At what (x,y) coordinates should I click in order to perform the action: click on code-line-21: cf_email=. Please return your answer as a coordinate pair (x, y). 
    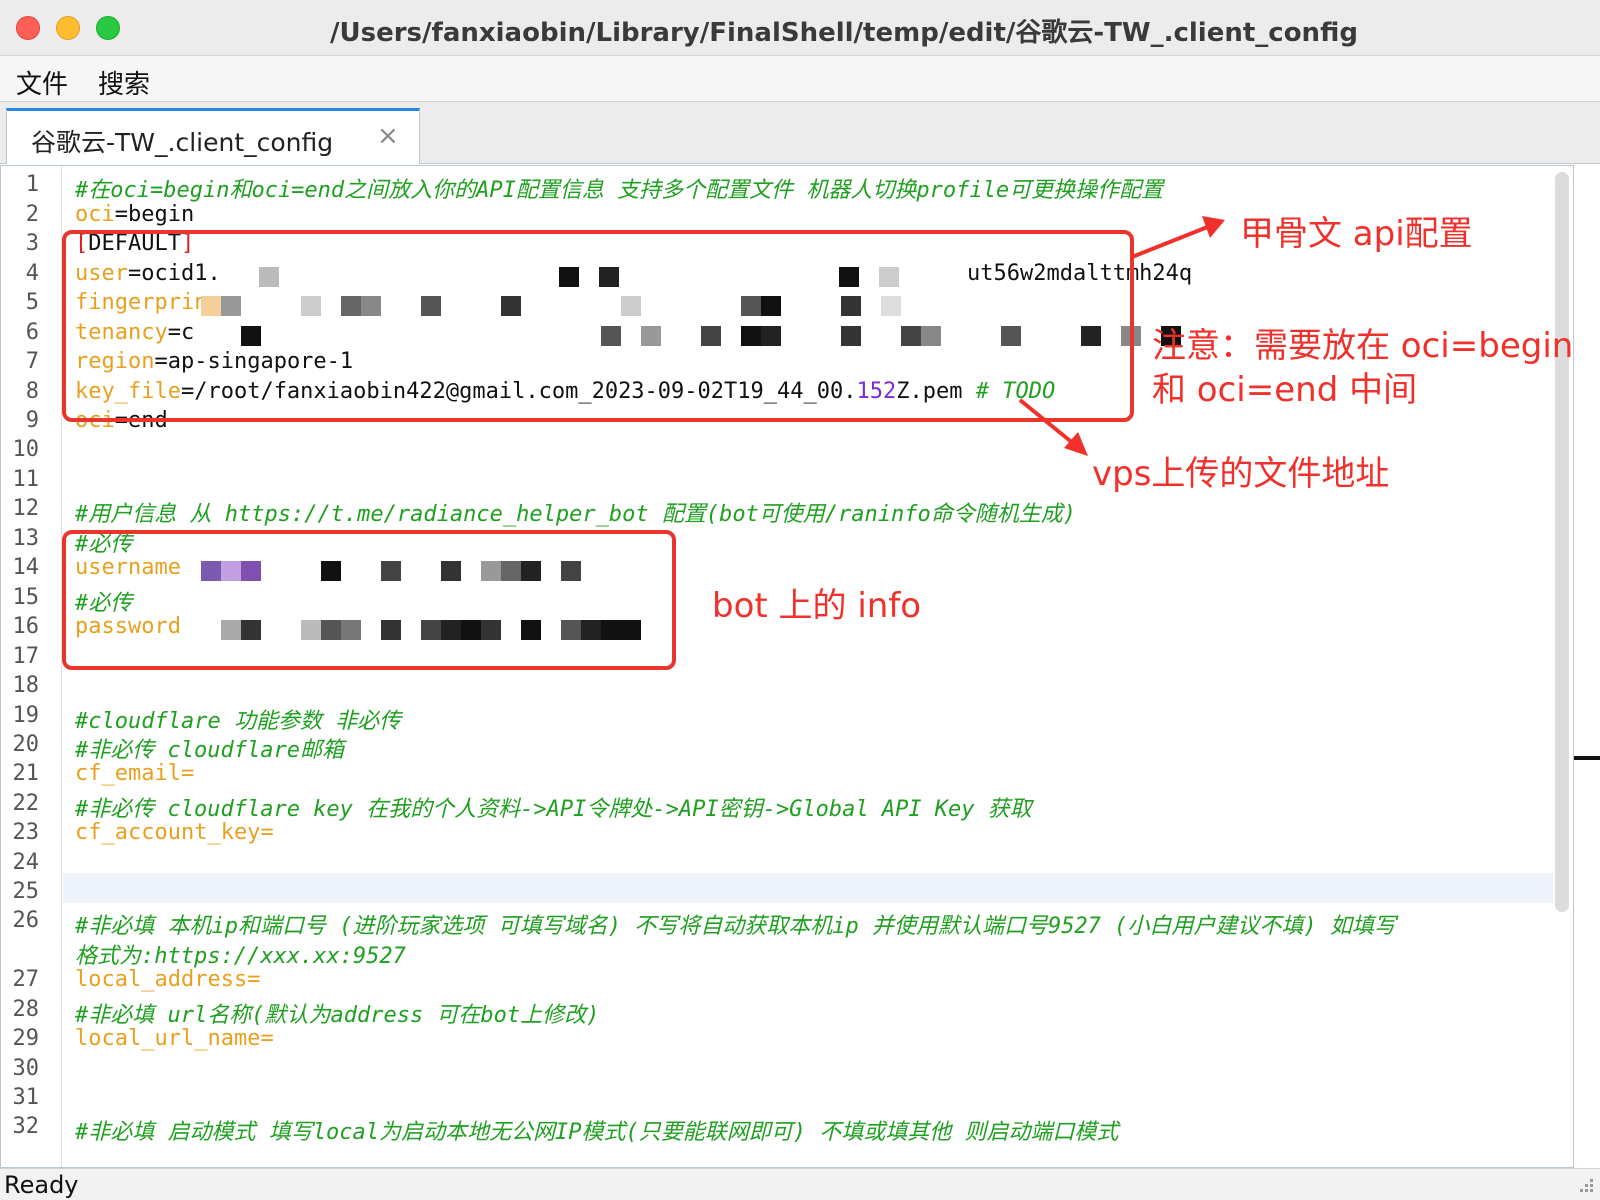
    Looking at the image, I should click on (134, 773).